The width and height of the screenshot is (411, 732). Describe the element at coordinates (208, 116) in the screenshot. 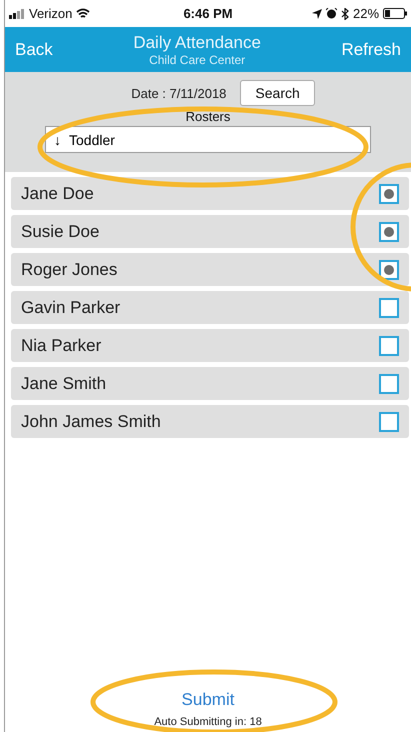

I see `rosters-label: Rosters` at that location.